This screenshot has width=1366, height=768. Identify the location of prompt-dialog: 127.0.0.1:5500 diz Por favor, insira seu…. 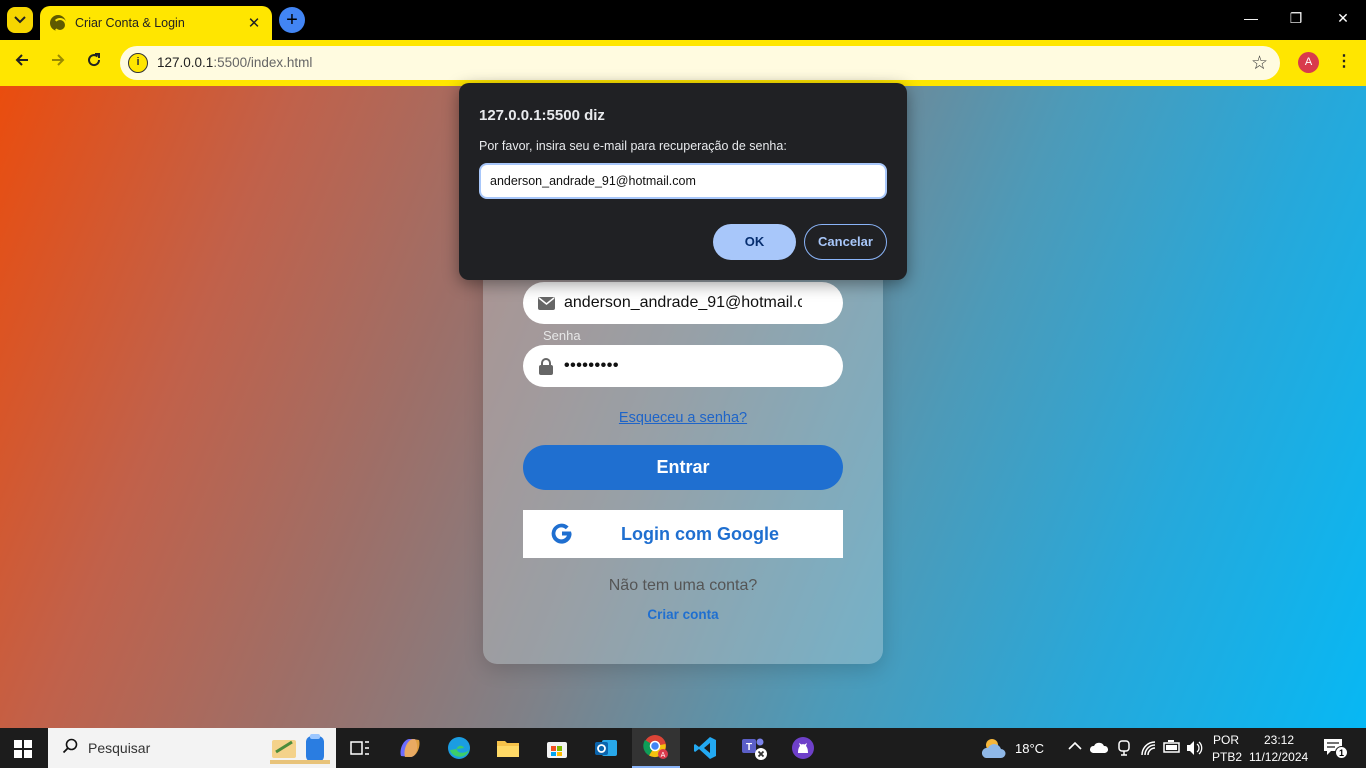
(683, 181).